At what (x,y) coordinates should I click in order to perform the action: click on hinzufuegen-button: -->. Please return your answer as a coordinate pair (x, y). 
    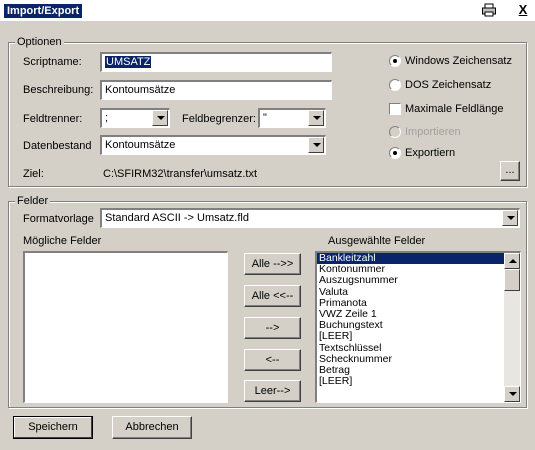
    Looking at the image, I should click on (272, 328).